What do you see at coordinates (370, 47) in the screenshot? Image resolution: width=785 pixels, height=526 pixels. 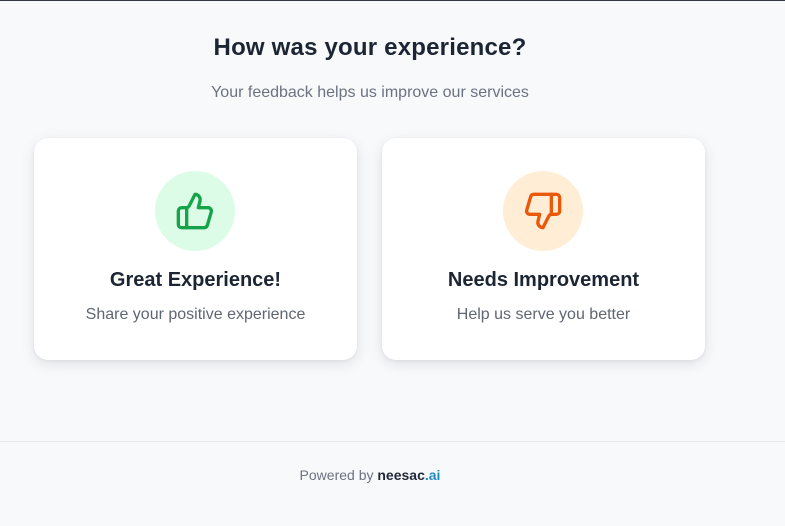 I see `page-title: How was your experience?` at bounding box center [370, 47].